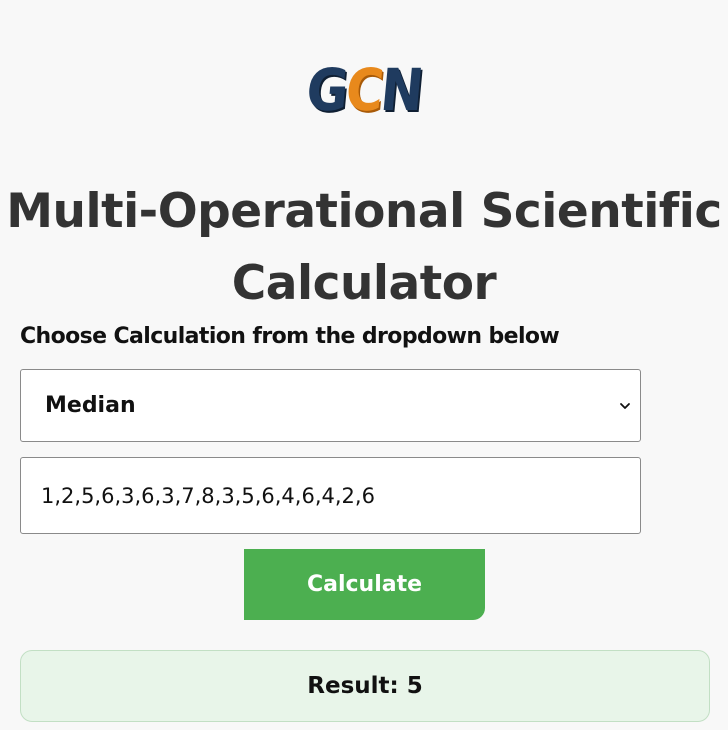 This screenshot has height=730, width=728. Describe the element at coordinates (326, 90) in the screenshot. I see `logo-letter-g: G` at that location.